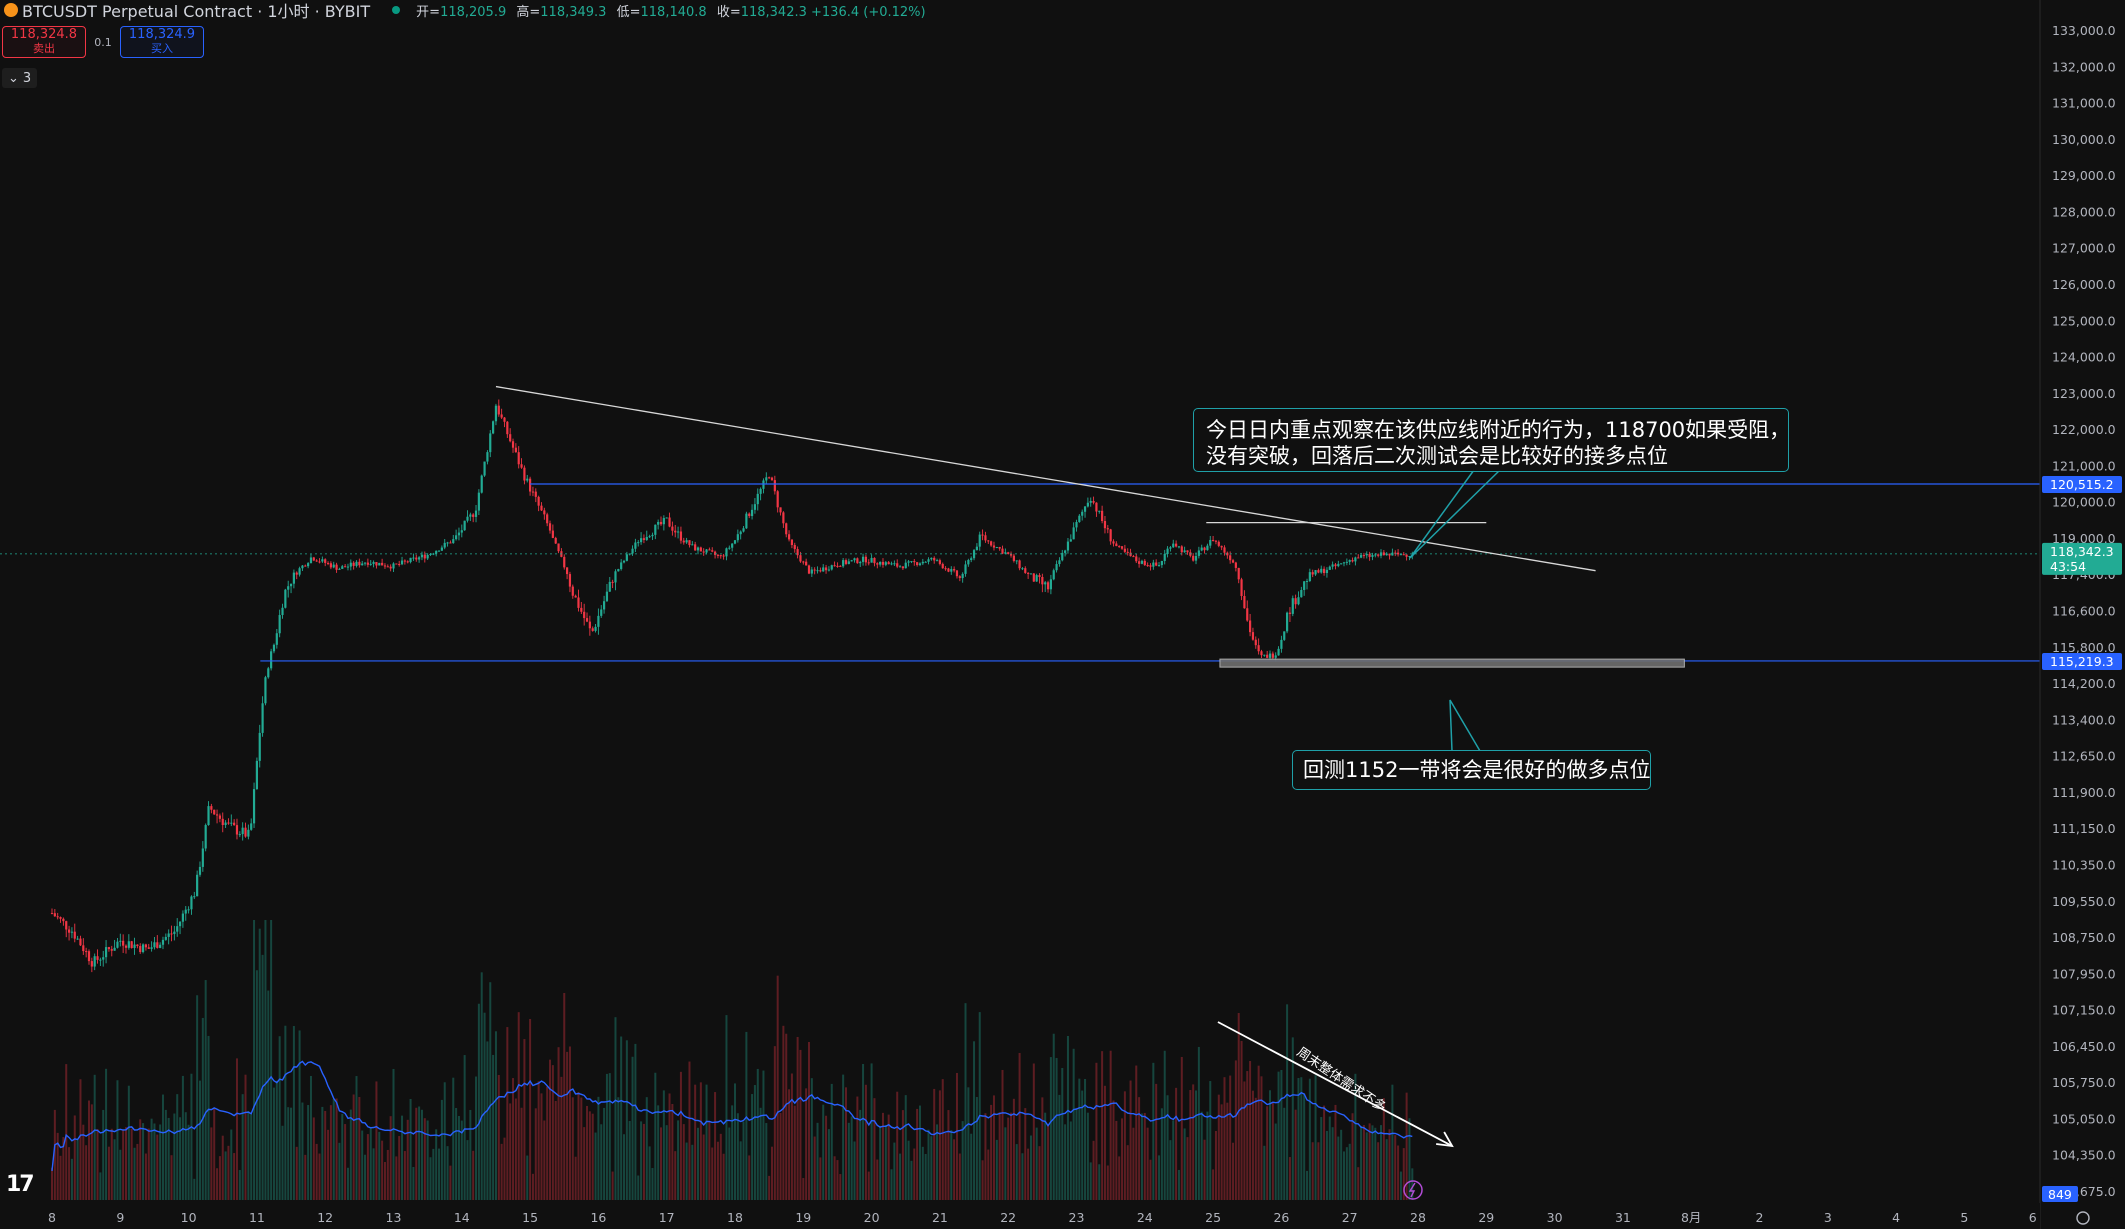  Describe the element at coordinates (1760, 1217) in the screenshot. I see `time-tick-label: 2` at that location.